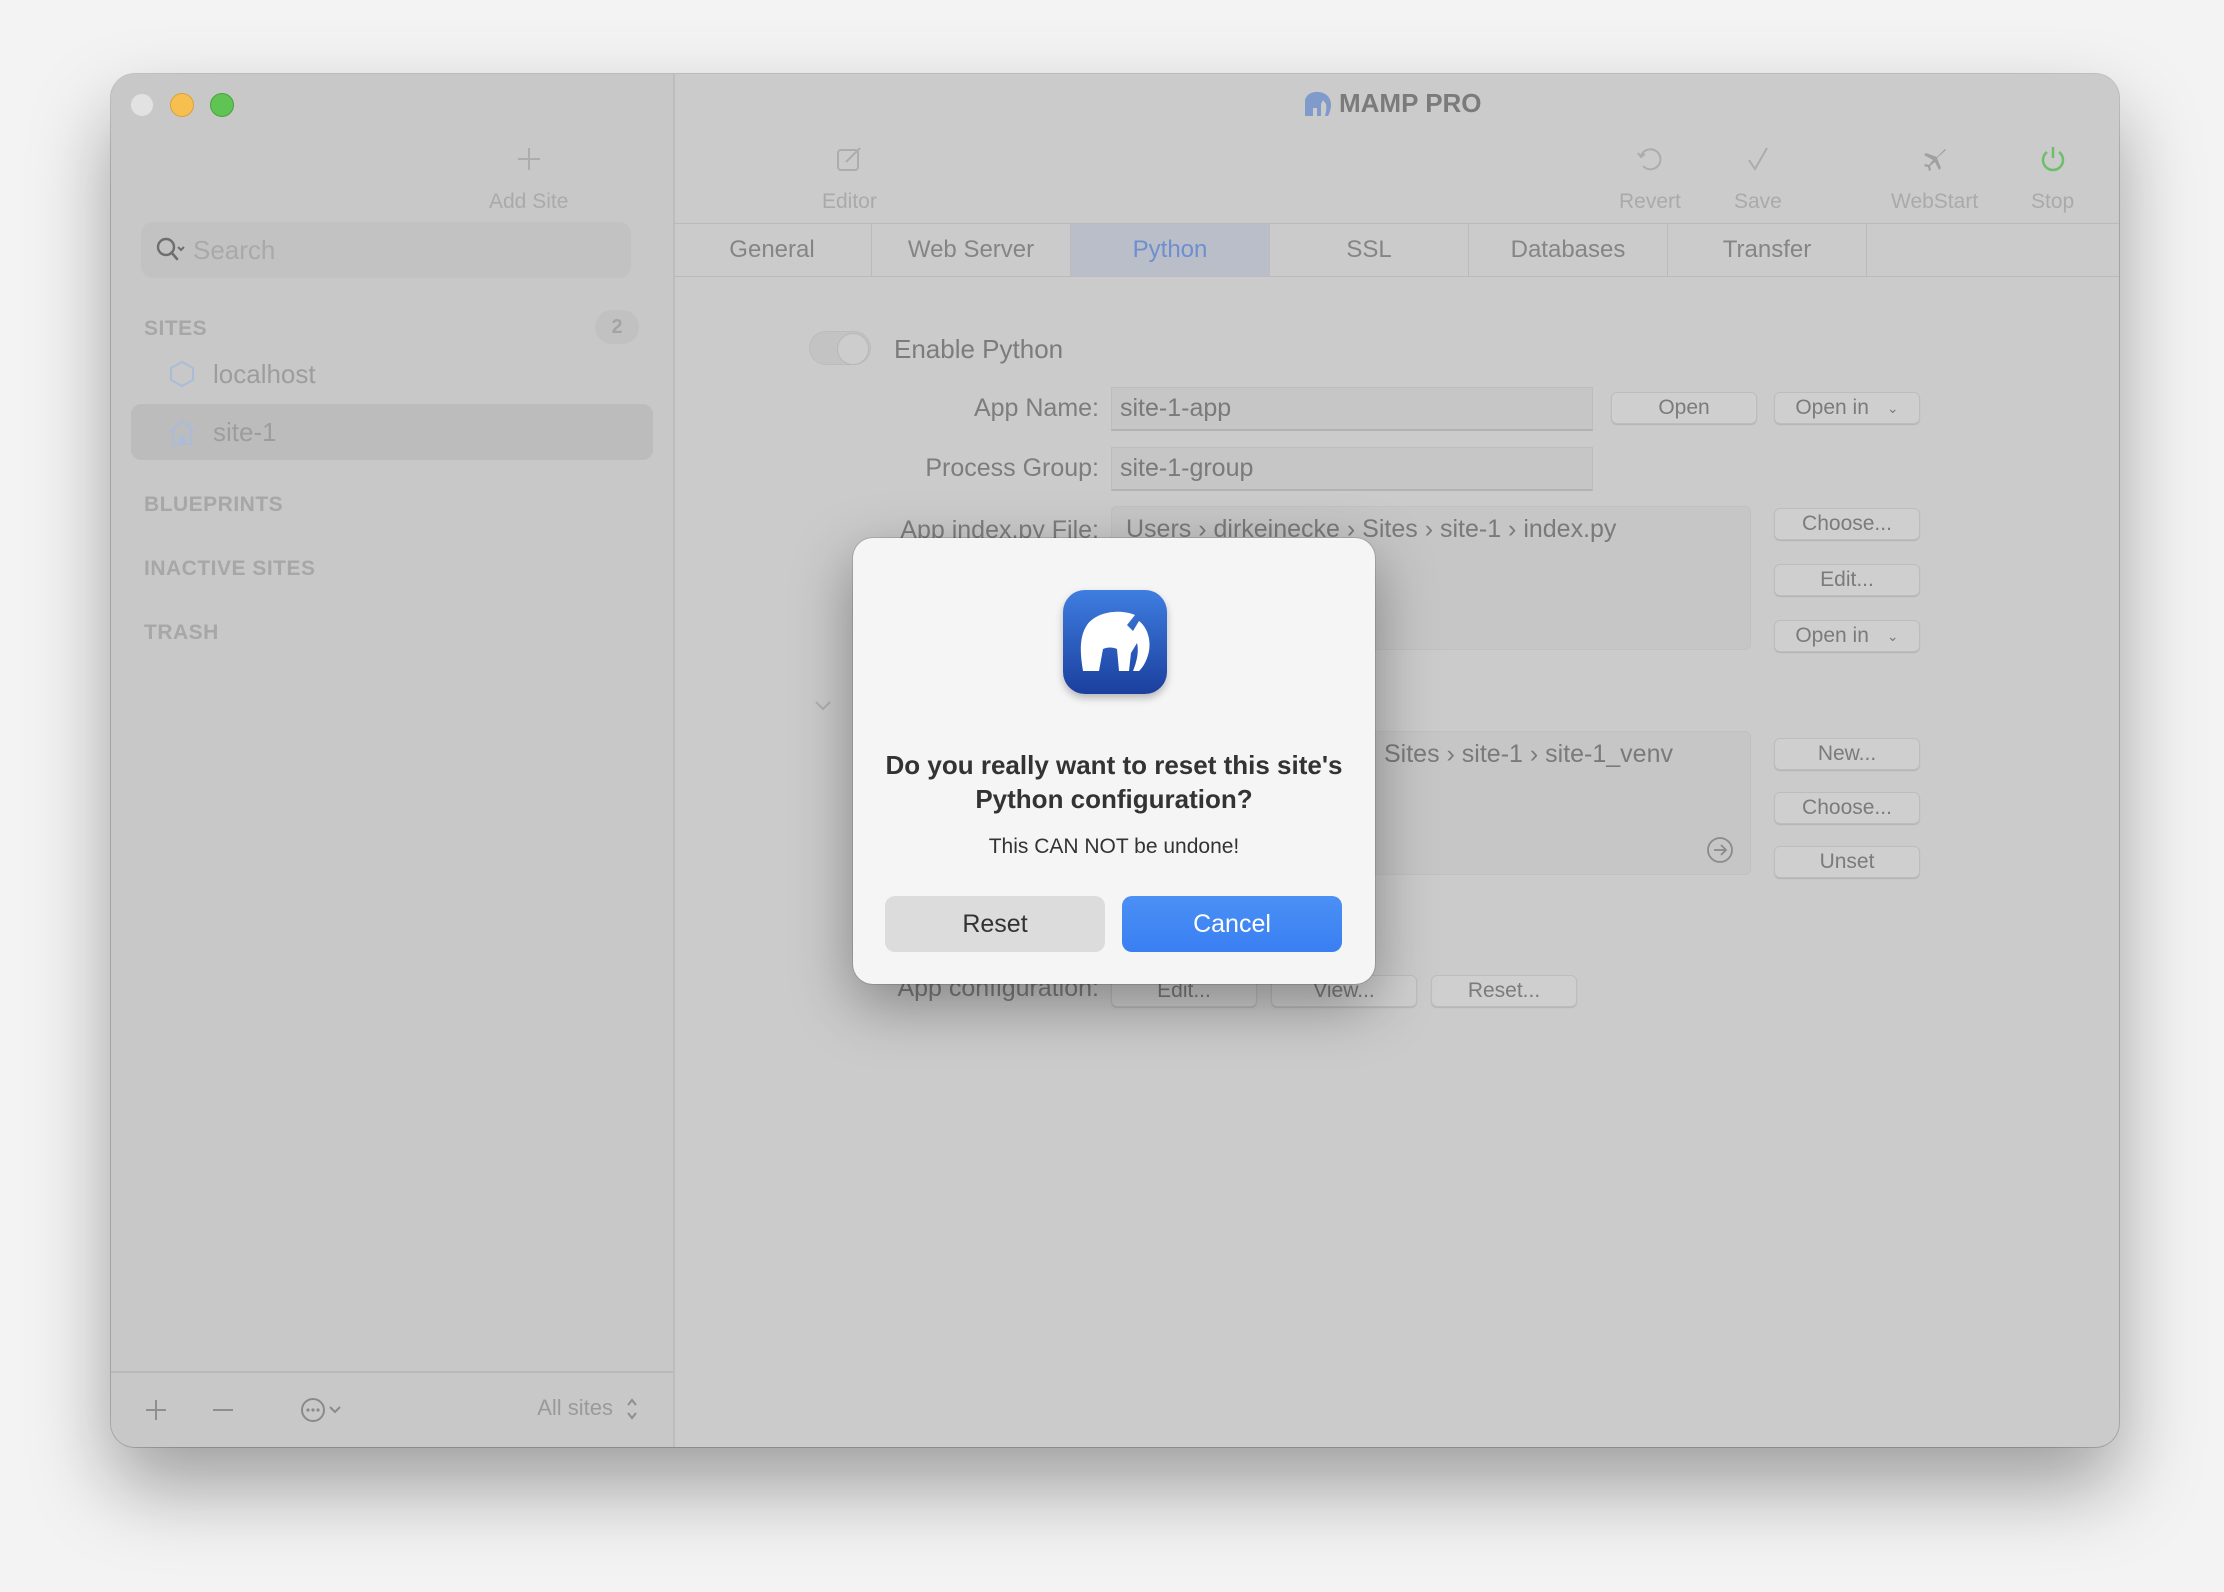  I want to click on save-label: Save, so click(1758, 201).